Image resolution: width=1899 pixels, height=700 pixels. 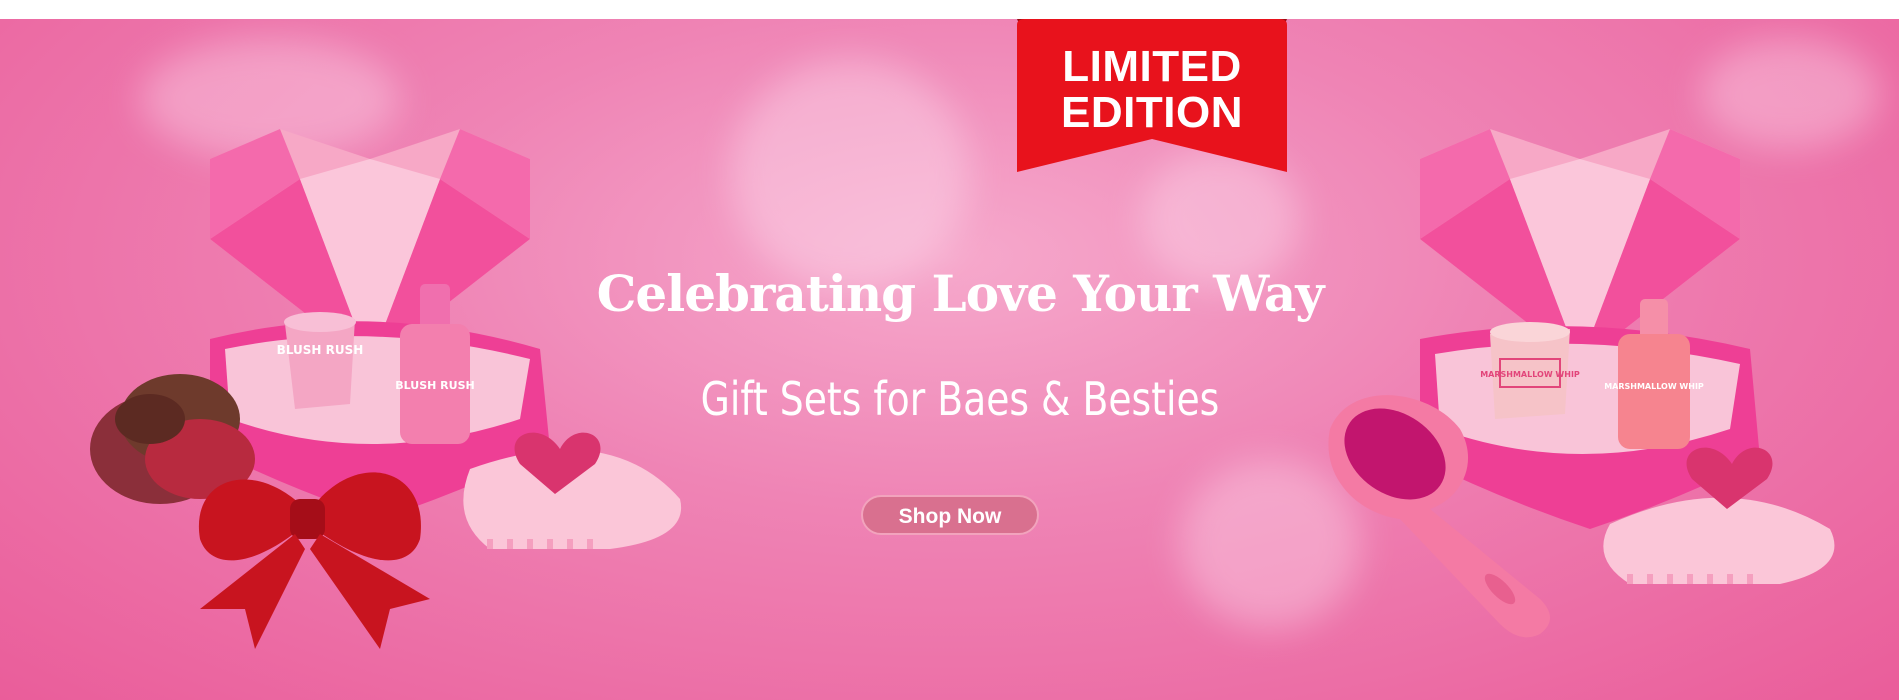 What do you see at coordinates (960, 399) in the screenshot?
I see `subheadline: Gift Sets for Baes & Besties` at bounding box center [960, 399].